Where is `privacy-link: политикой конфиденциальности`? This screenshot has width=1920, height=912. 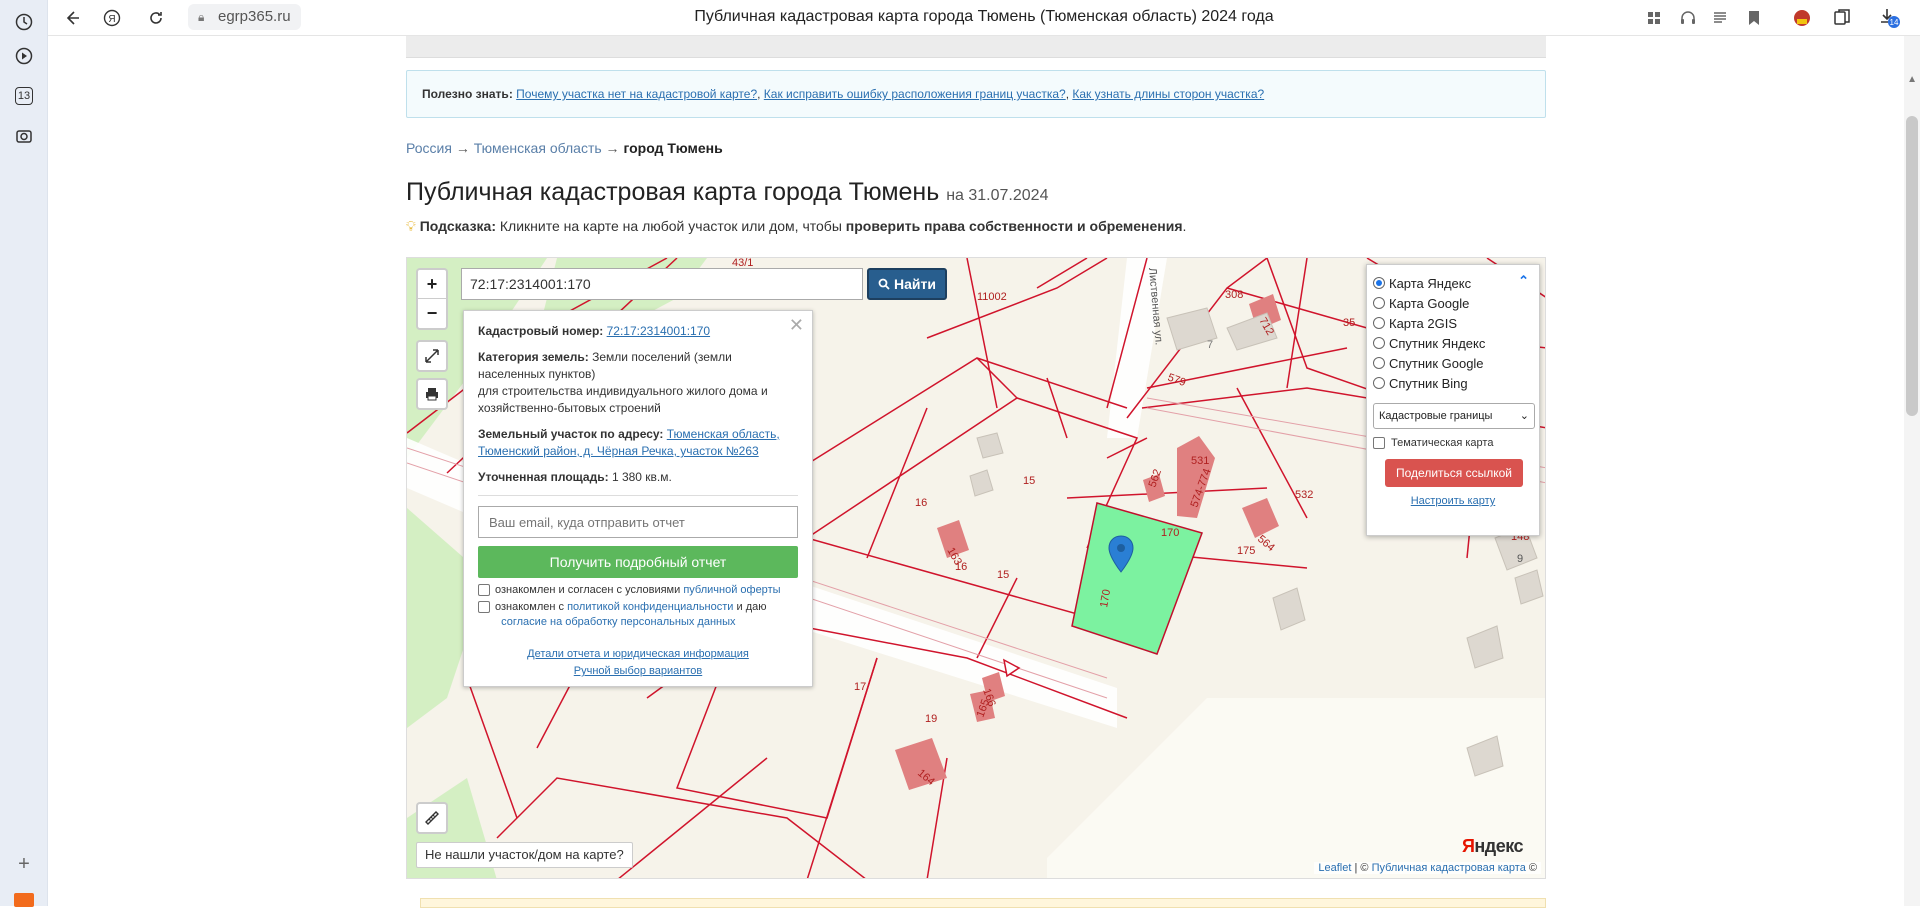 privacy-link: политикой конфиденциальности is located at coordinates (650, 607).